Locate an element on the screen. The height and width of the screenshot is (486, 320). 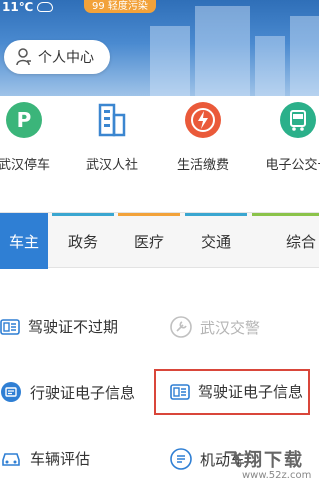
service-label: 生活缴费 is located at coordinates (202, 165).